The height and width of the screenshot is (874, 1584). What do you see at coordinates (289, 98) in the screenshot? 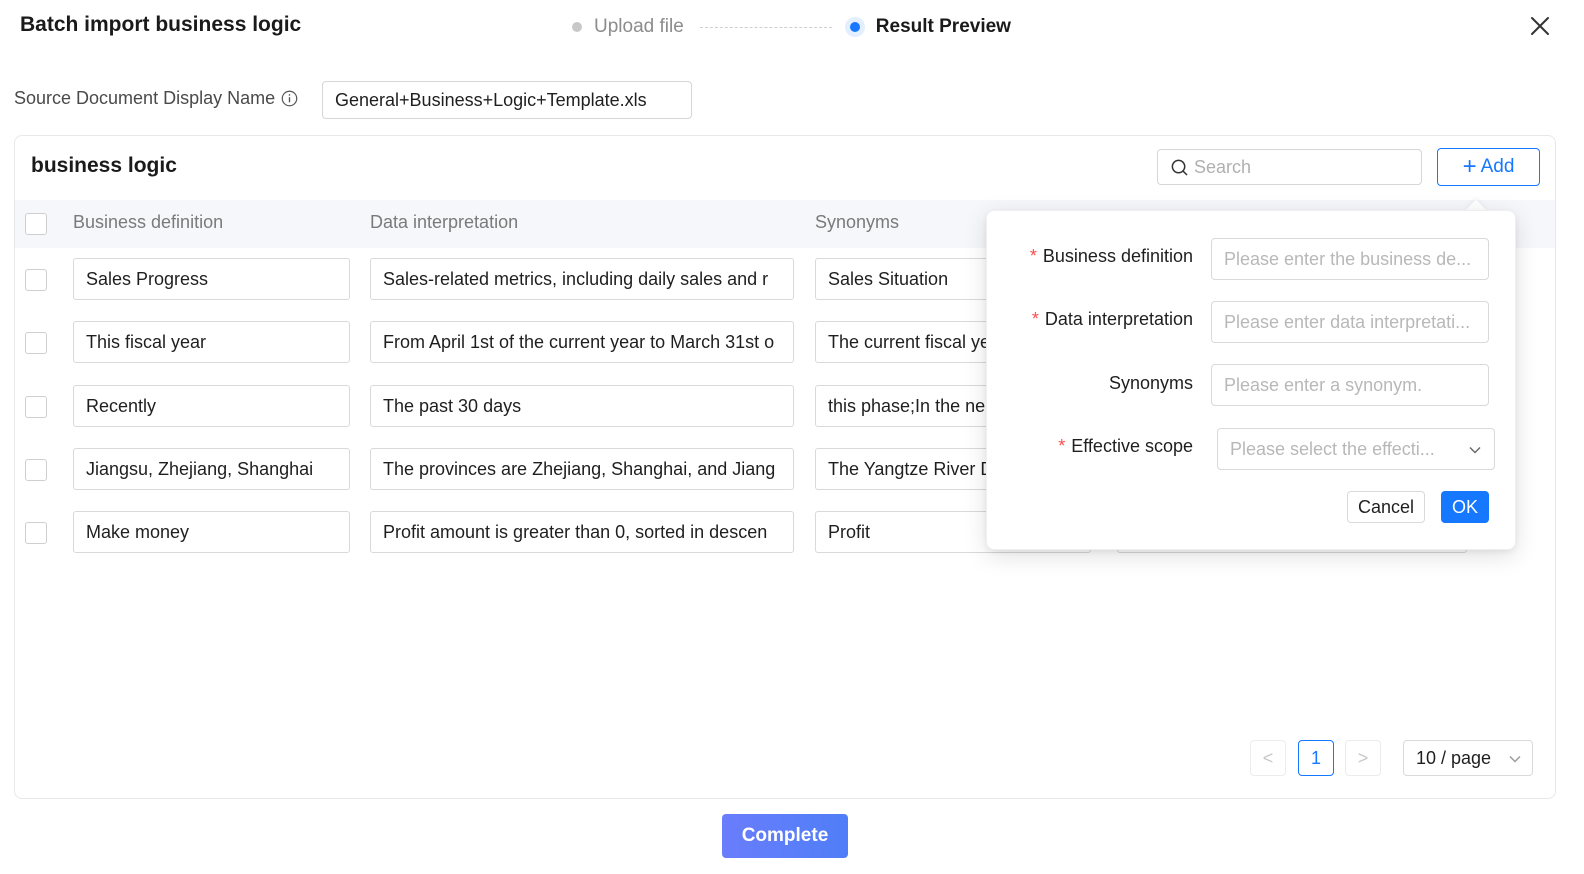
I see `info-icon` at bounding box center [289, 98].